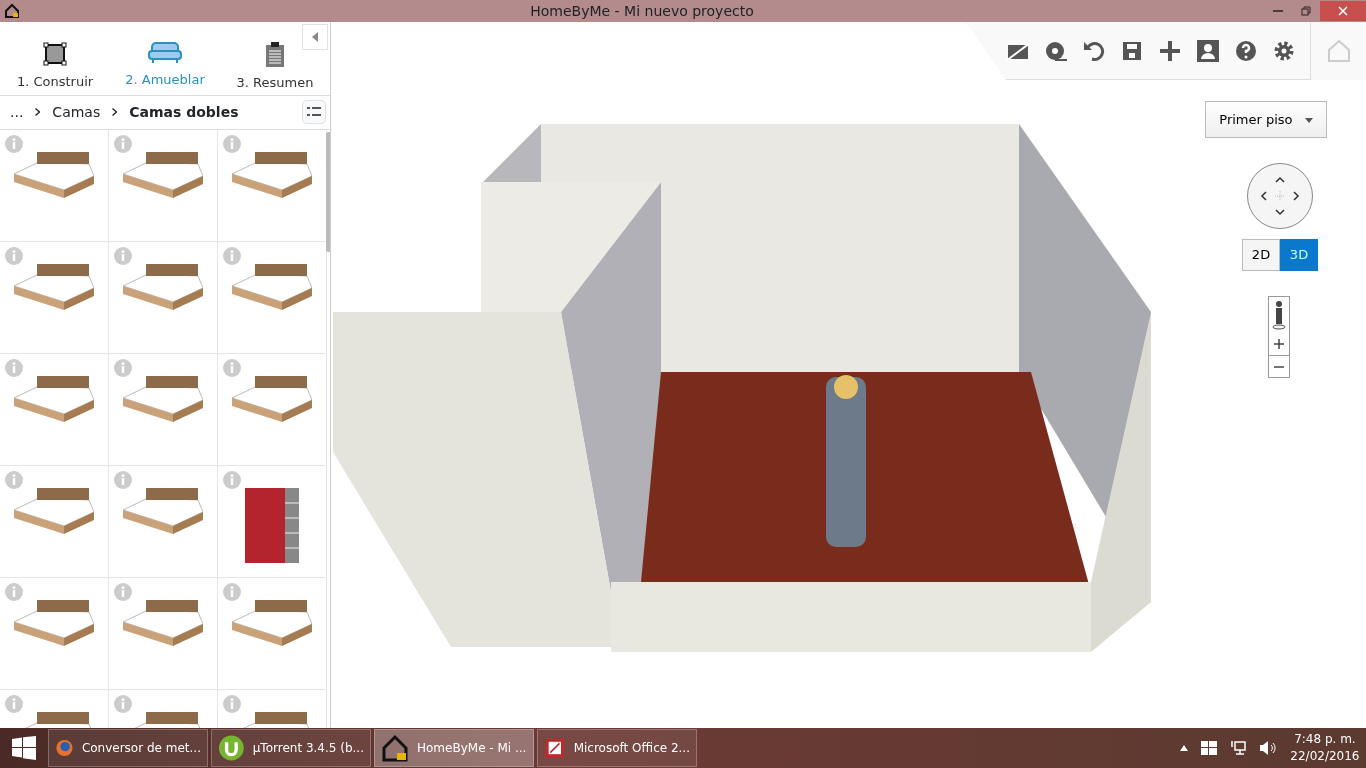 The height and width of the screenshot is (768, 1366). Describe the element at coordinates (1325, 756) in the screenshot. I see `clock-date: 22/02/2016` at that location.